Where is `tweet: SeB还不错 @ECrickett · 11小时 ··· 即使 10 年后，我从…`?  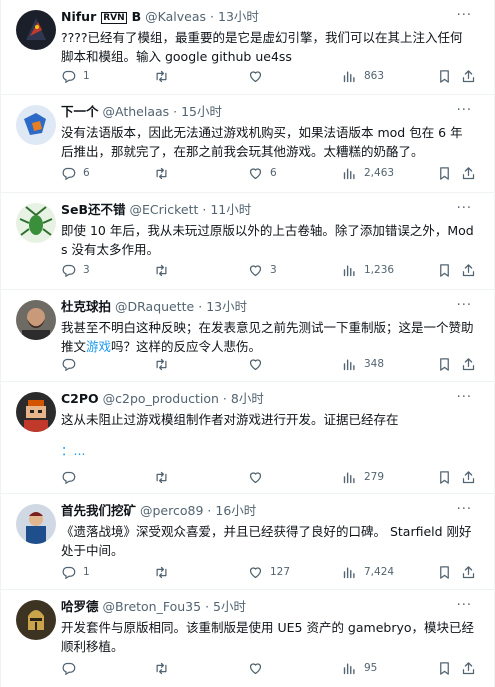
tweet: SeB还不错 @ECrickett · 11小时 ··· 即使 10 年后，我从… is located at coordinates (247, 241).